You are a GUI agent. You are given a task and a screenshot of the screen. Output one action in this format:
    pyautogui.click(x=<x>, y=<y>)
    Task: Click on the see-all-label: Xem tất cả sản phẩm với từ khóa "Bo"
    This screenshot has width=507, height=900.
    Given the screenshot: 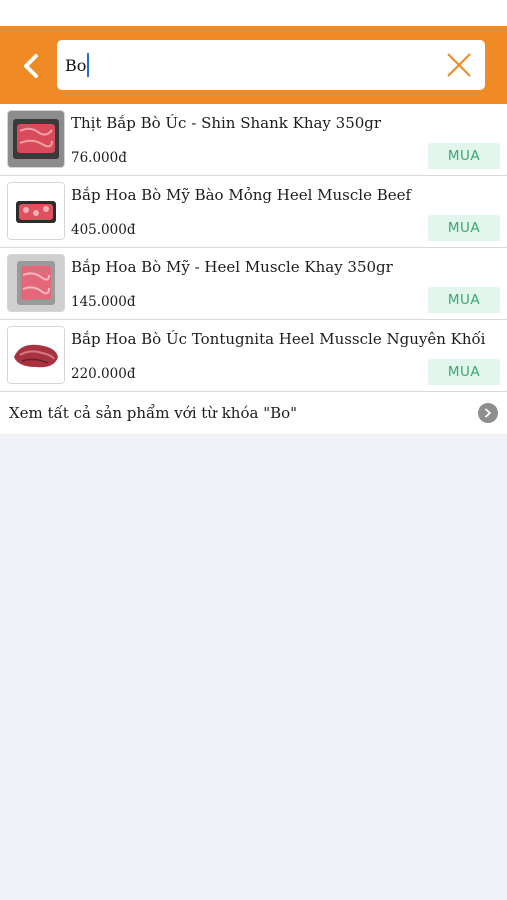 What is the action you would take?
    pyautogui.click(x=153, y=413)
    